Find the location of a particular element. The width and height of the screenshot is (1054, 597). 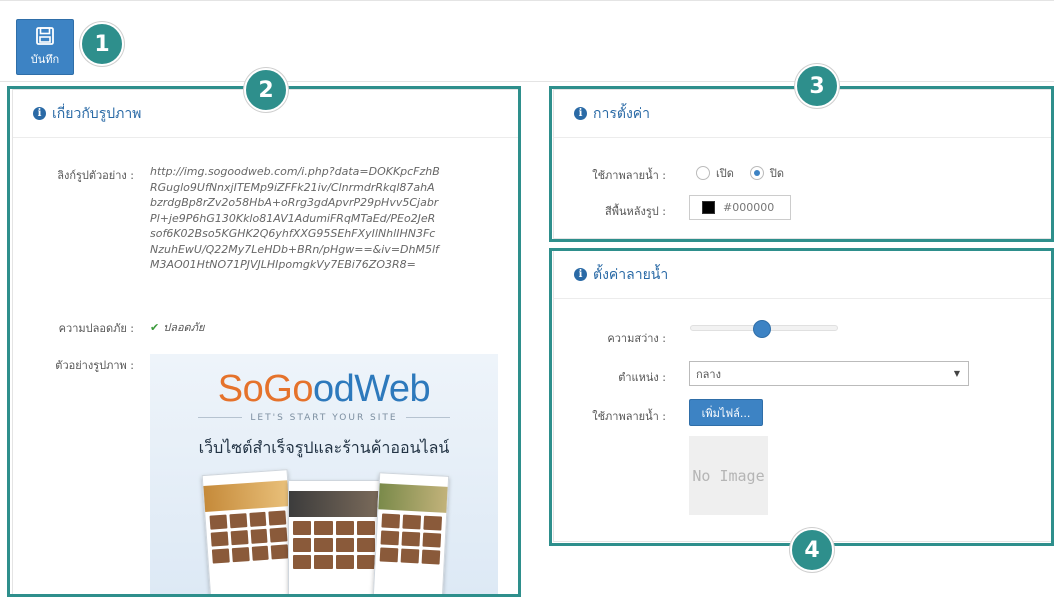

top-toolbar: บันทึก is located at coordinates (527, 41).